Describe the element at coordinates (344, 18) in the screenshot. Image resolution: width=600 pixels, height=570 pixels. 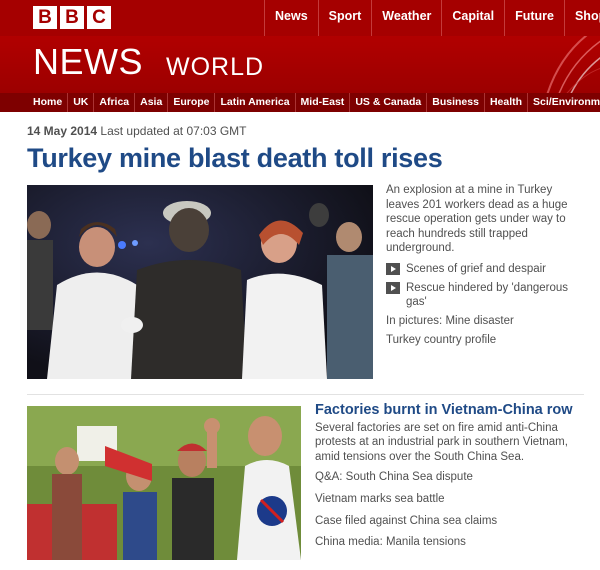
I see `top-nav-sport: Sport` at that location.